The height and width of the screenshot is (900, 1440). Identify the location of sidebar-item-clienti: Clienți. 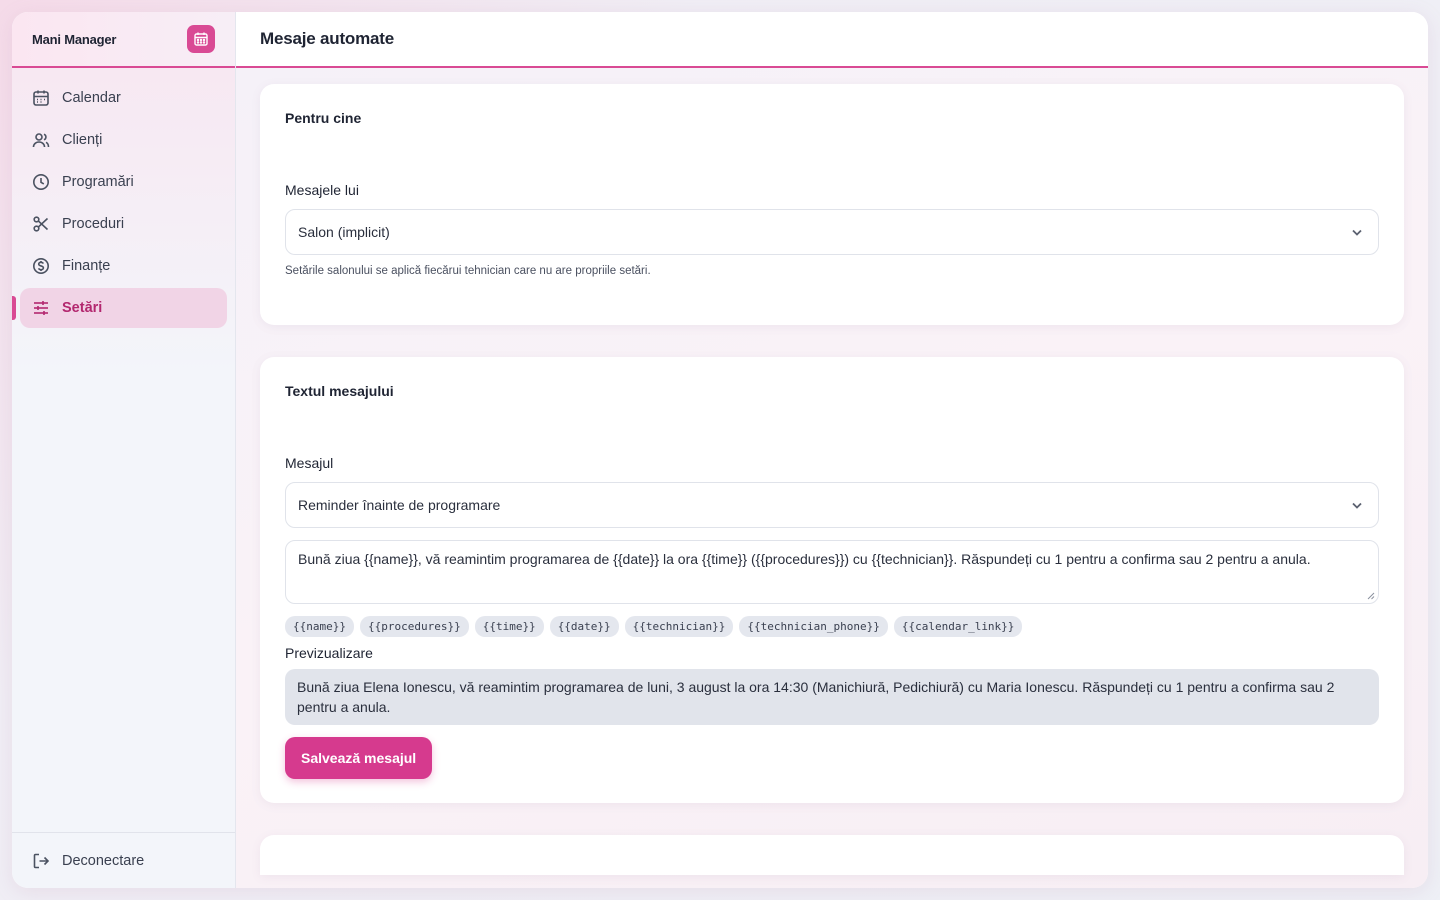
(123, 140).